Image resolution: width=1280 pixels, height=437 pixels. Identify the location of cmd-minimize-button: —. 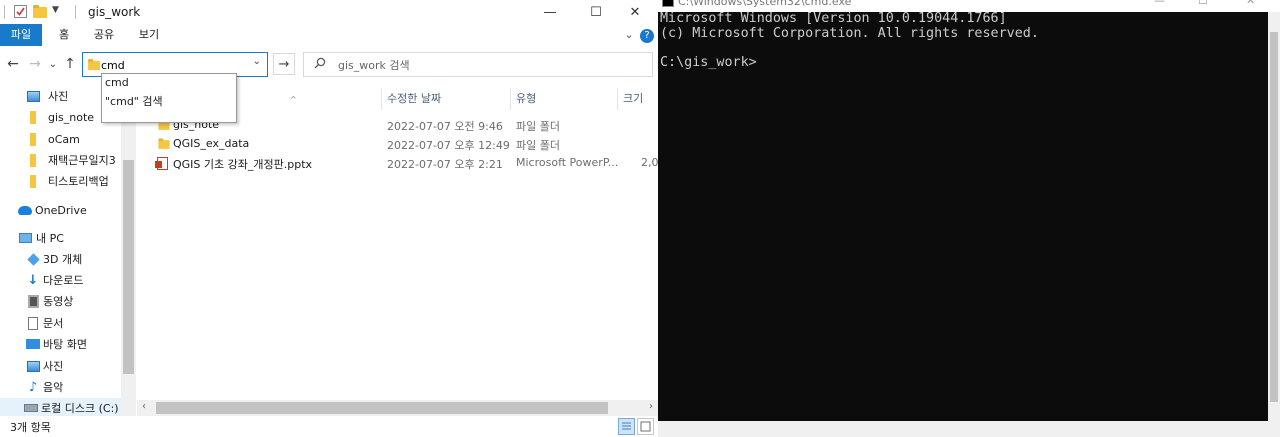
(1159, 3).